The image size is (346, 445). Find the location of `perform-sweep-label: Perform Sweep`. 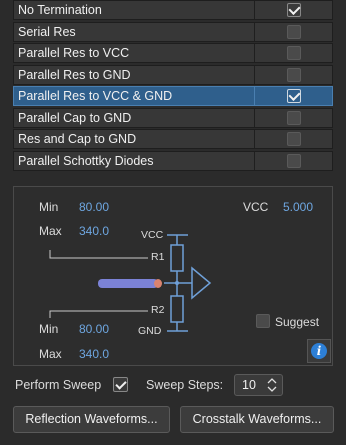

perform-sweep-label: Perform Sweep is located at coordinates (58, 385).